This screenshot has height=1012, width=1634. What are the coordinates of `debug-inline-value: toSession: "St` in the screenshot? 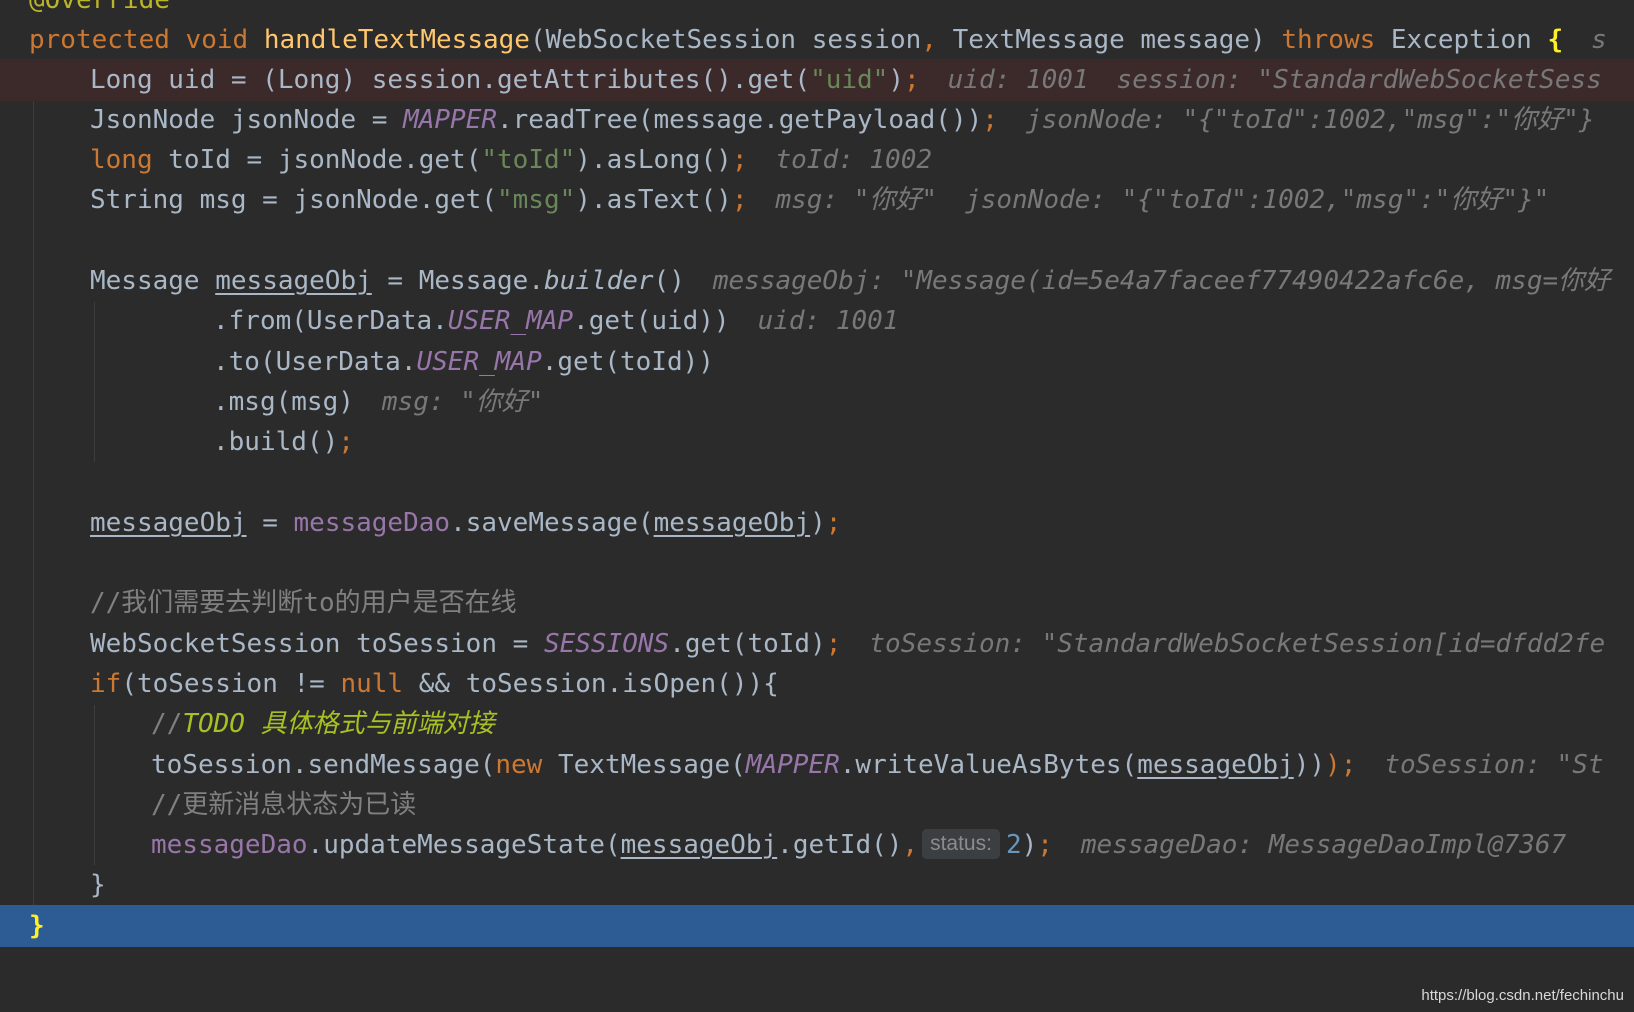 It's located at (1494, 765).